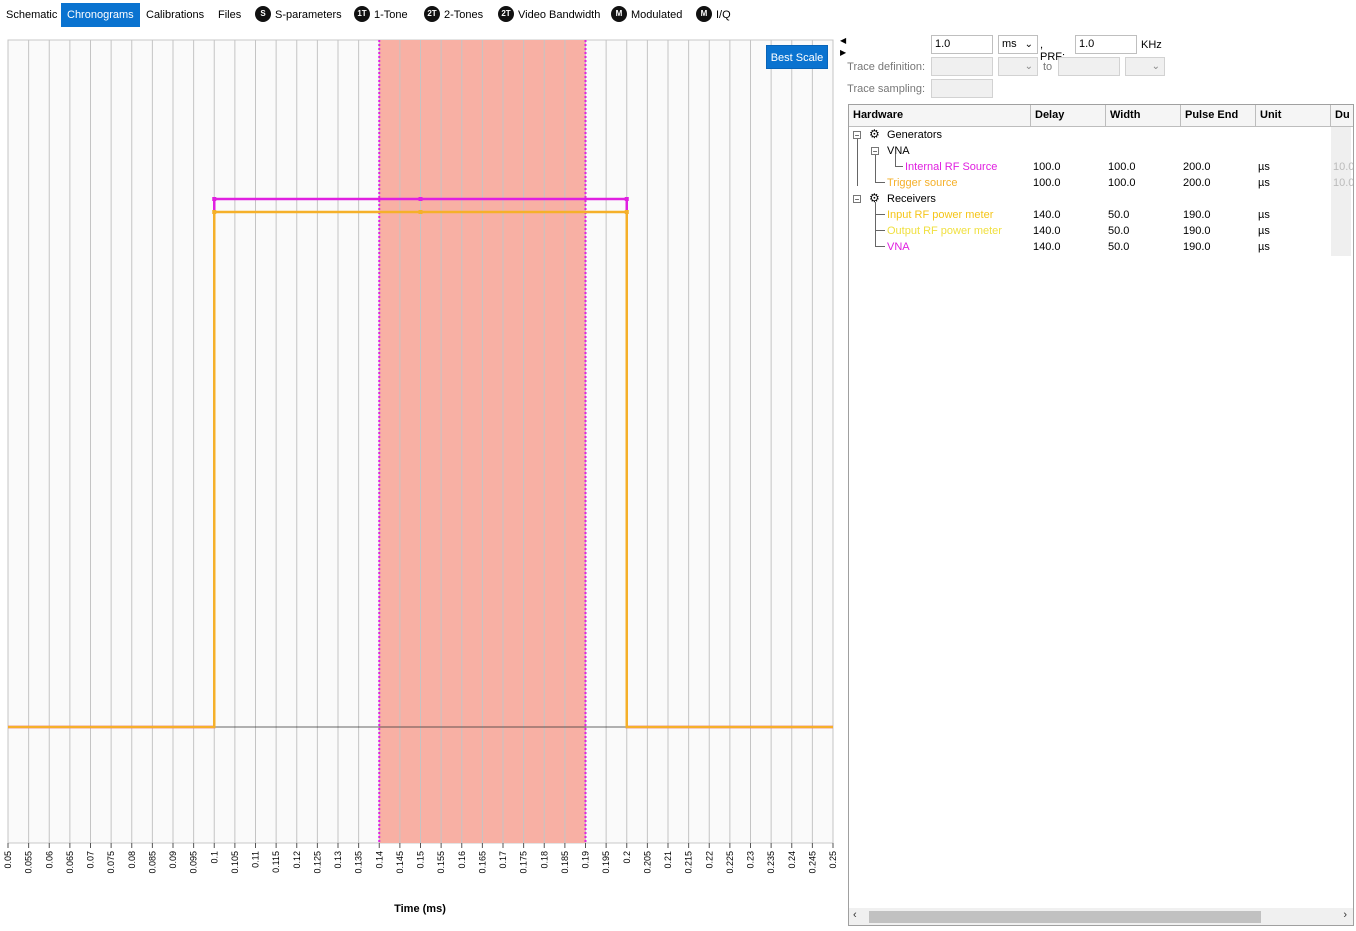 This screenshot has height=931, width=1356. What do you see at coordinates (647, 862) in the screenshot?
I see `x-tick-label: 0.205` at bounding box center [647, 862].